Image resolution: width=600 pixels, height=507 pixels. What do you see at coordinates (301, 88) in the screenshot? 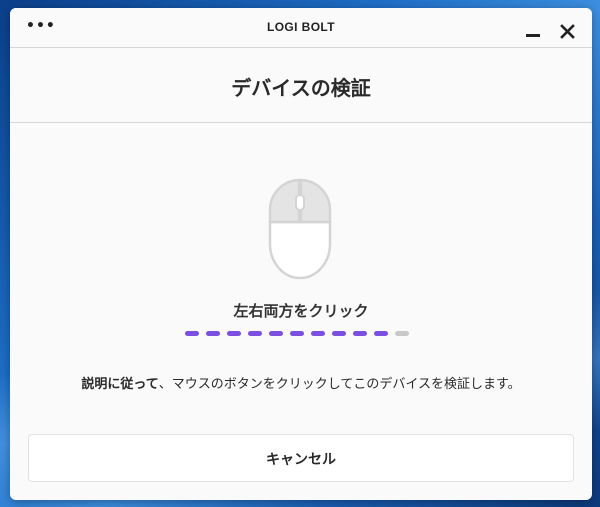
I see `page-title: デバイスの検証` at bounding box center [301, 88].